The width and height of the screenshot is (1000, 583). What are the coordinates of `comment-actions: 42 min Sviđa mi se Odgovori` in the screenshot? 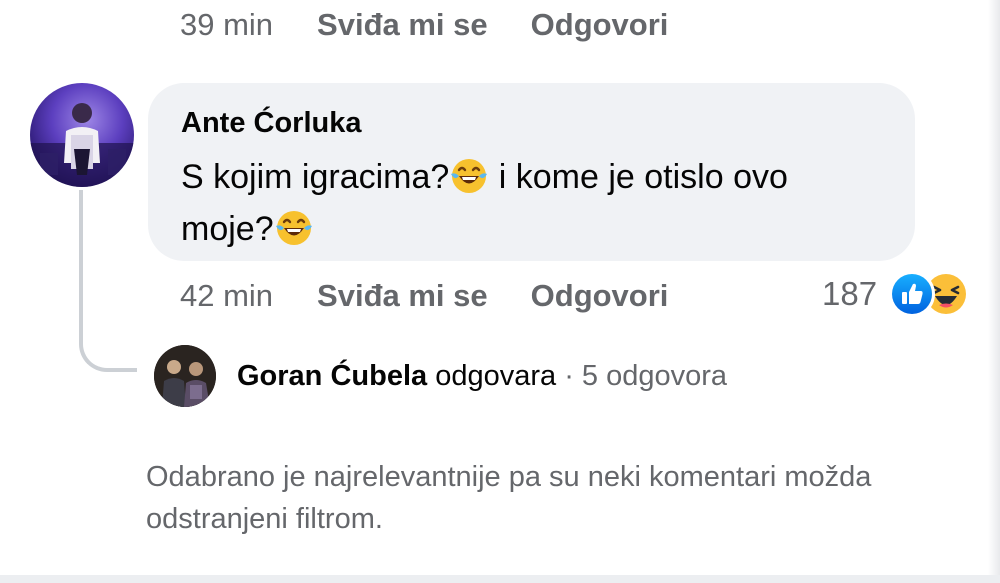 It's located at (424, 296).